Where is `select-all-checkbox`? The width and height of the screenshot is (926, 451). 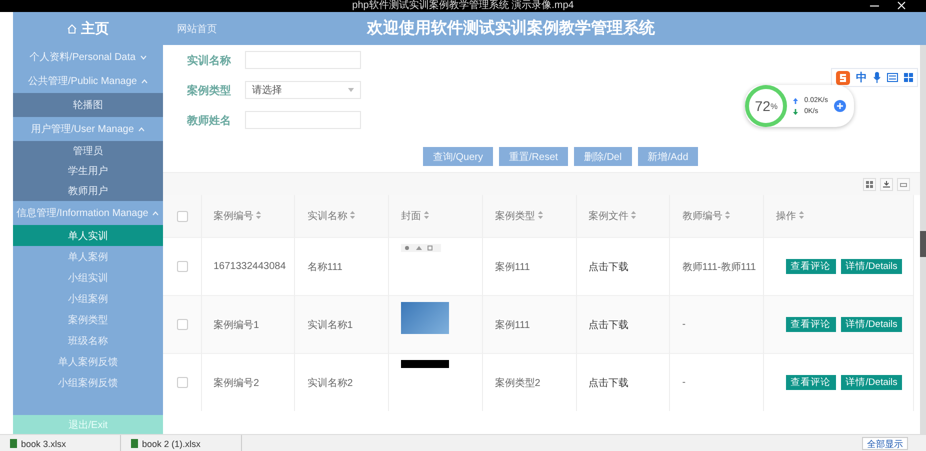 select-all-checkbox is located at coordinates (182, 216).